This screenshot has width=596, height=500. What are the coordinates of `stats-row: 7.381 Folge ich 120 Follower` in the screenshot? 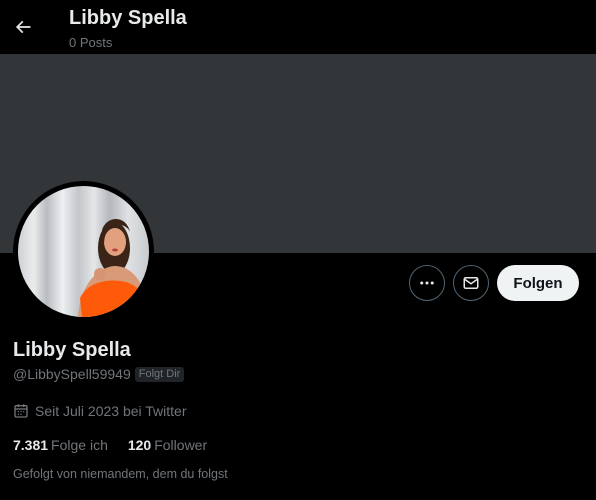 It's located at (110, 445).